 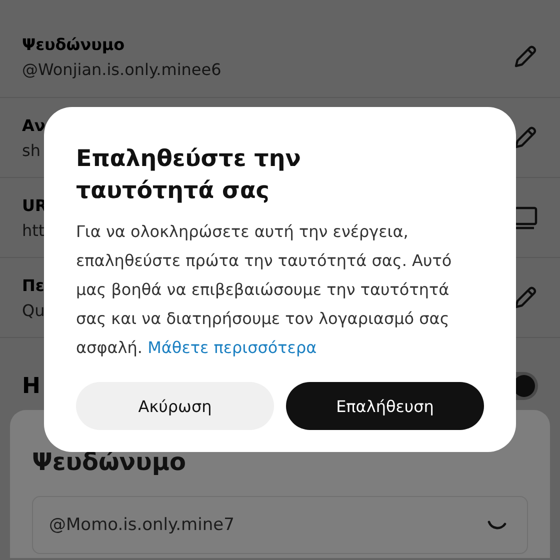 What do you see at coordinates (122, 69) in the screenshot?
I see `field-value: @Wonjian.is.only.minee6` at bounding box center [122, 69].